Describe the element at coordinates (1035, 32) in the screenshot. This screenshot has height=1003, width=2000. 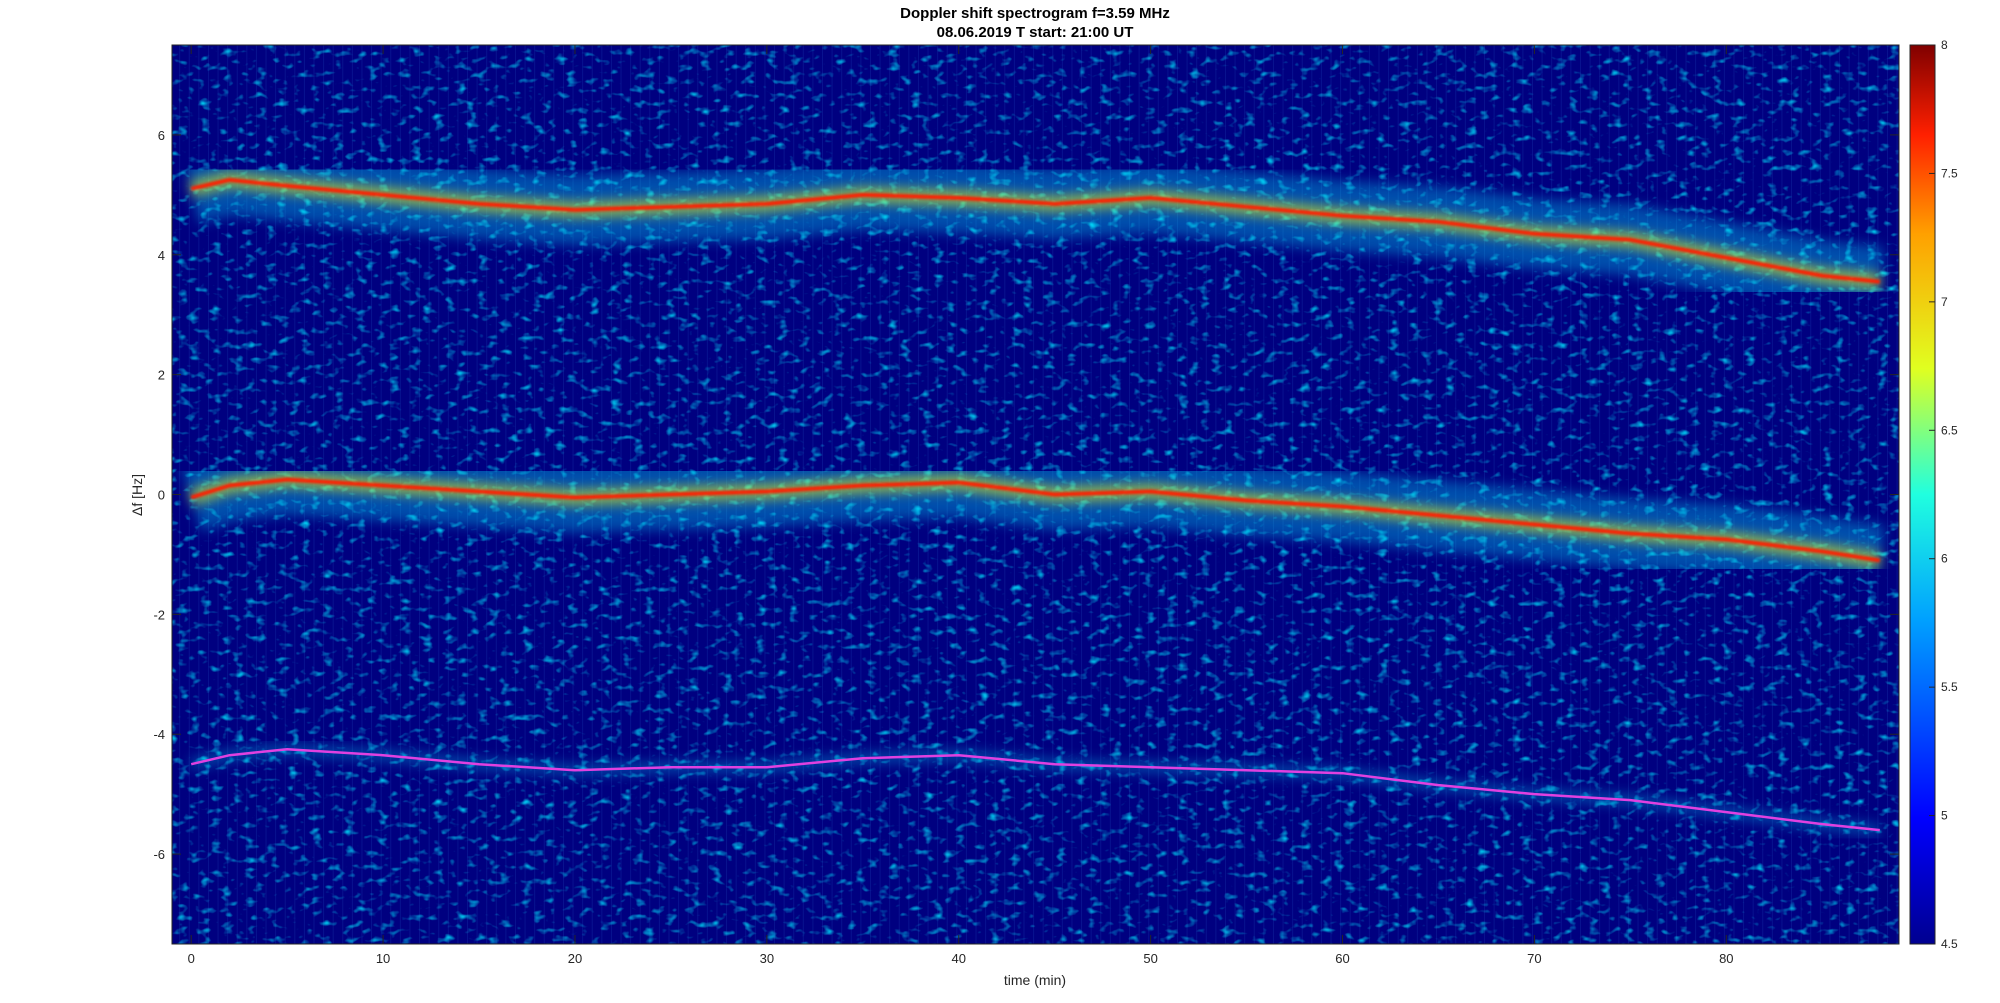
I see `chart-subtitle: 08.06.2019 T start: 21:00 UT` at that location.